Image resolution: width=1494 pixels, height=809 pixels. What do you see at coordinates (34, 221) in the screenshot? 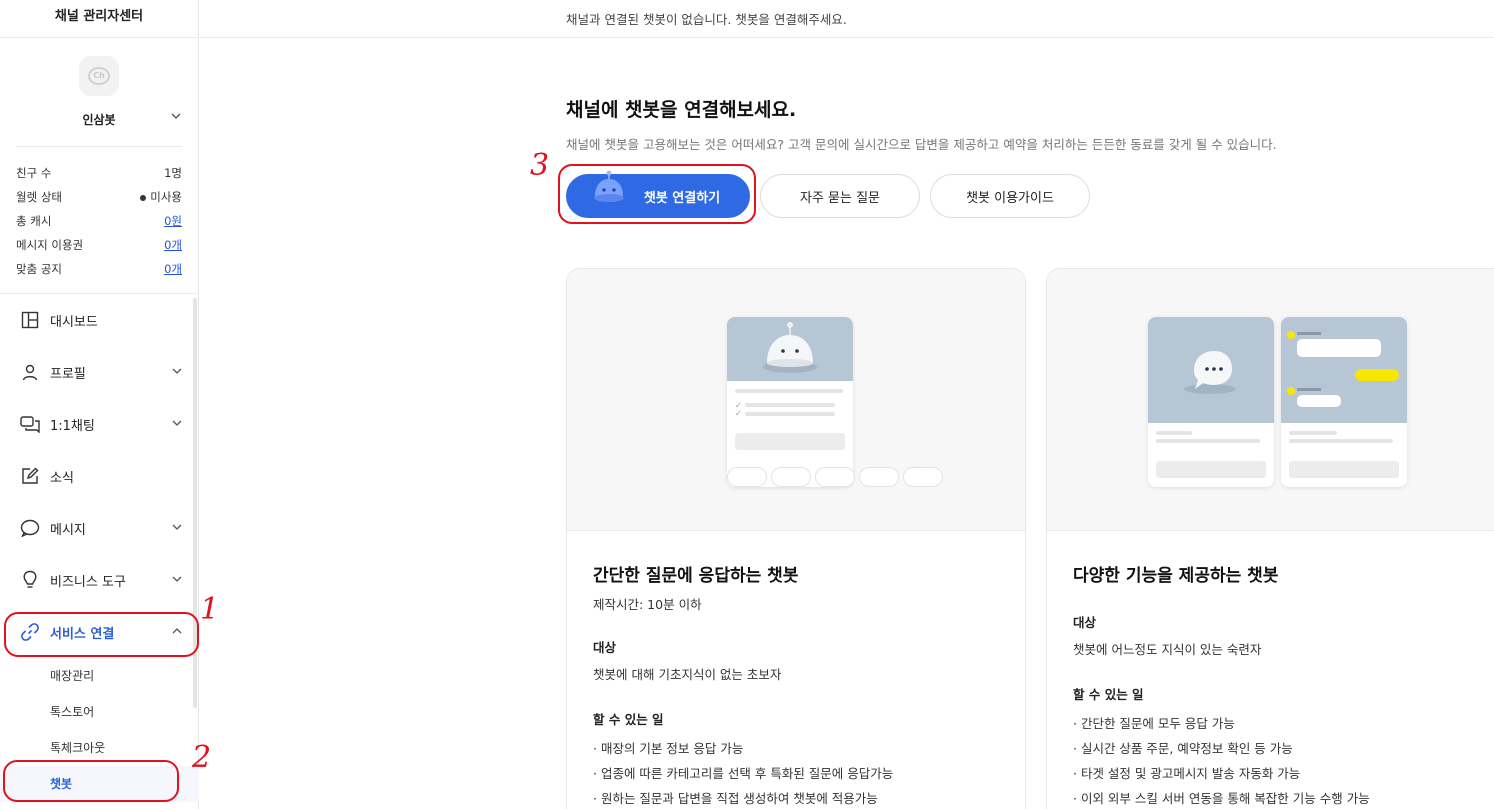
I see `stat-label: 총 캐시` at bounding box center [34, 221].